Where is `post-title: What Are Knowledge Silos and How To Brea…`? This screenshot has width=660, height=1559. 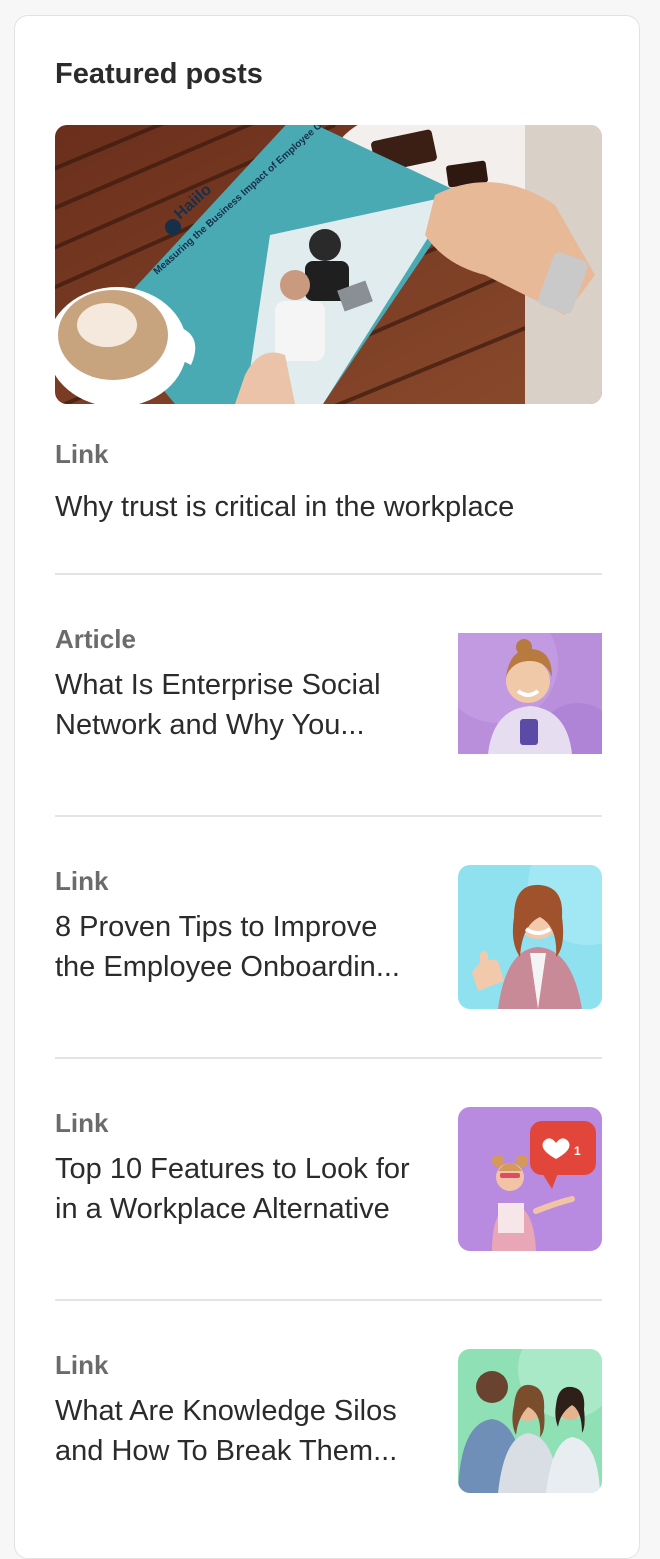
post-title: What Are Knowledge Silos and How To Brea… is located at coordinates (245, 1431).